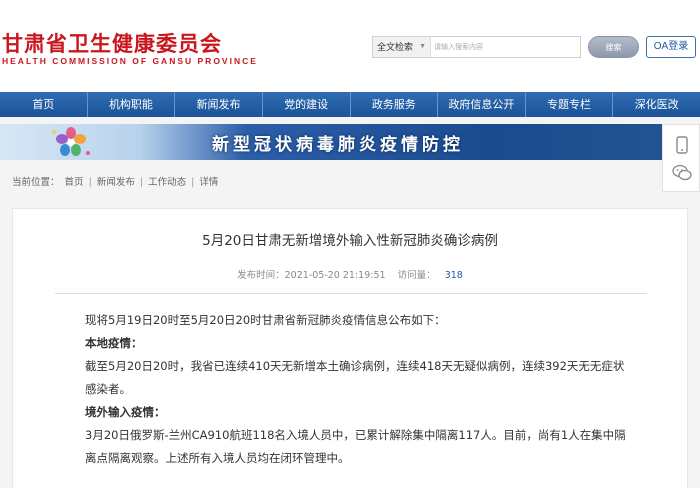  What do you see at coordinates (71, 141) in the screenshot?
I see `flower-emblem-icon` at bounding box center [71, 141].